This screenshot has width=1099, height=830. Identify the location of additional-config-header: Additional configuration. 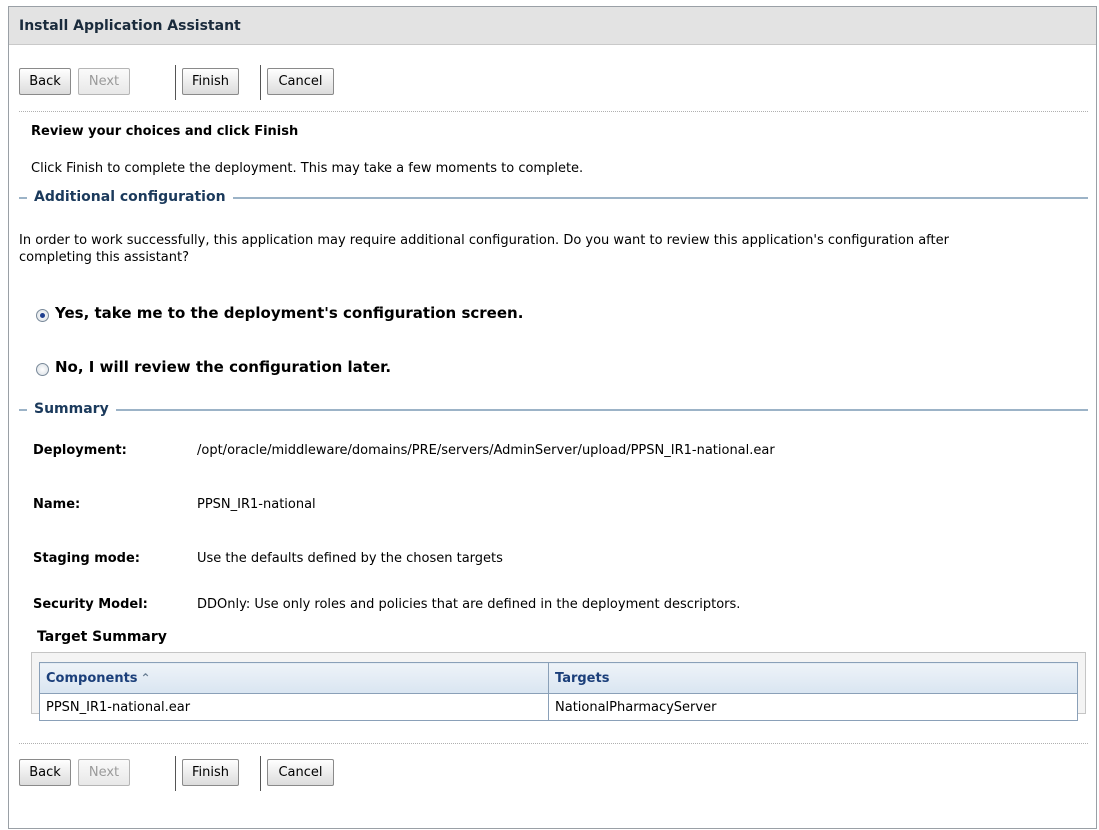
(553, 197).